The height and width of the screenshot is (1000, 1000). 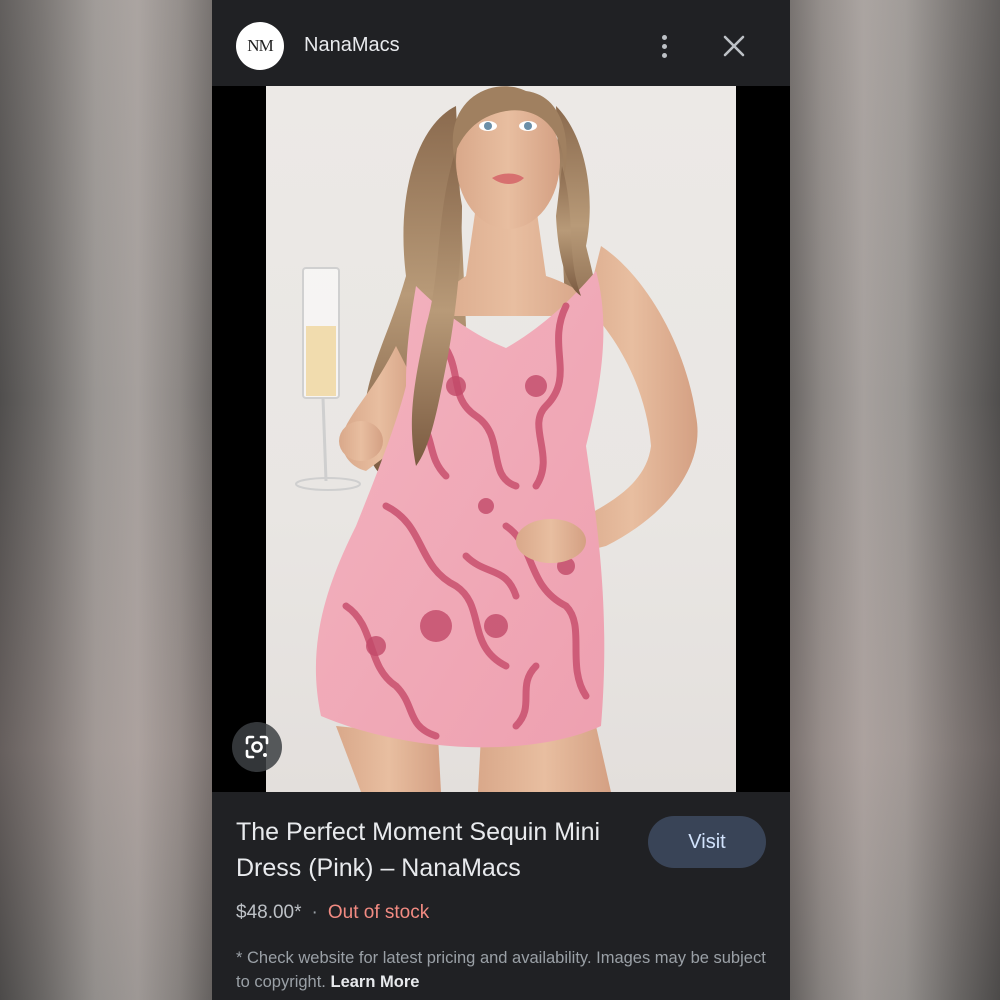 I want to click on site-logo: NM, so click(x=260, y=46).